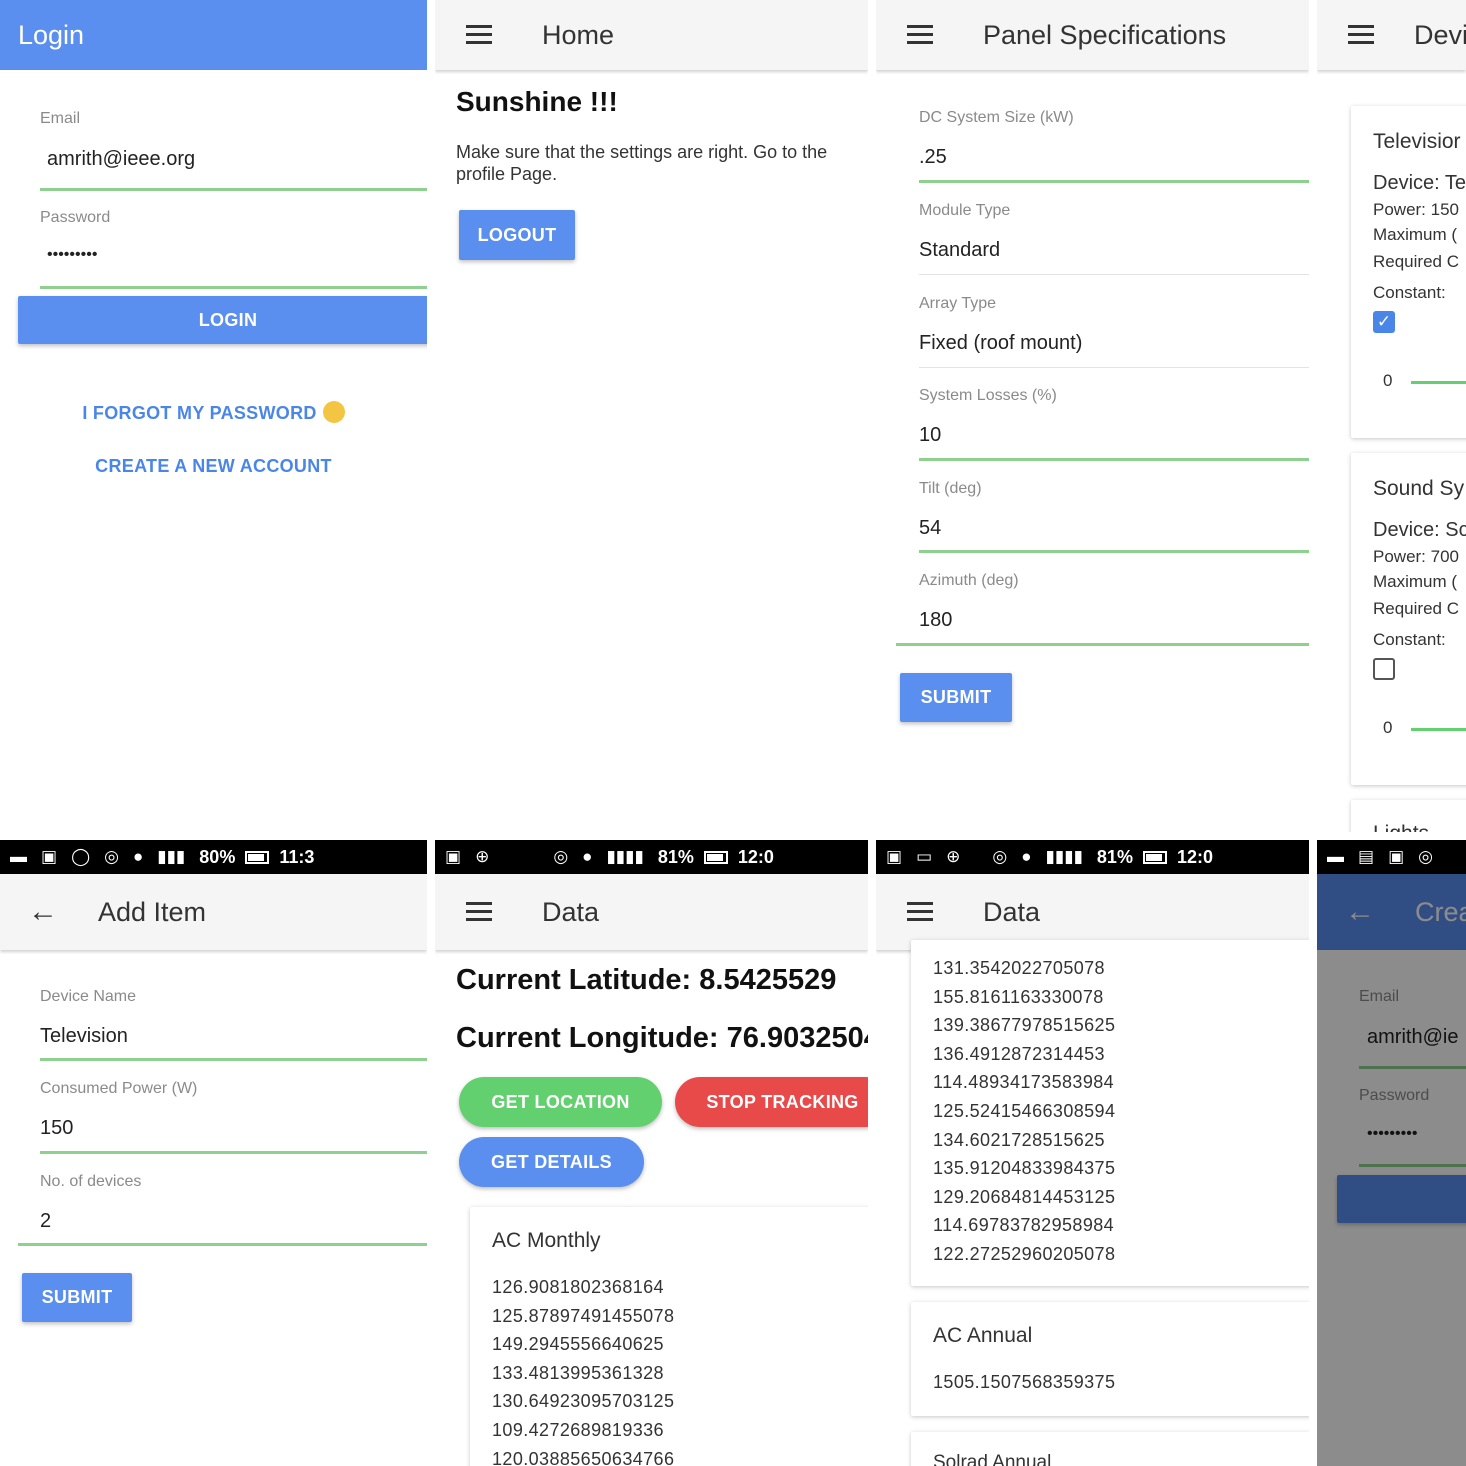  Describe the element at coordinates (578, 1429) in the screenshot. I see `list-item: 109.4272689819336` at that location.